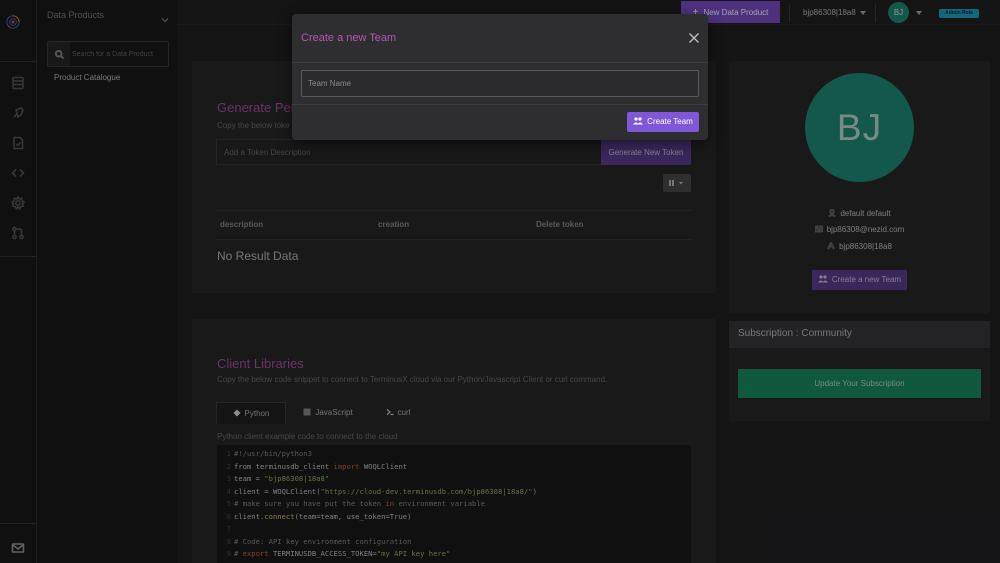  Describe the element at coordinates (349, 38) in the screenshot. I see `modal-title: Create a new Team` at that location.